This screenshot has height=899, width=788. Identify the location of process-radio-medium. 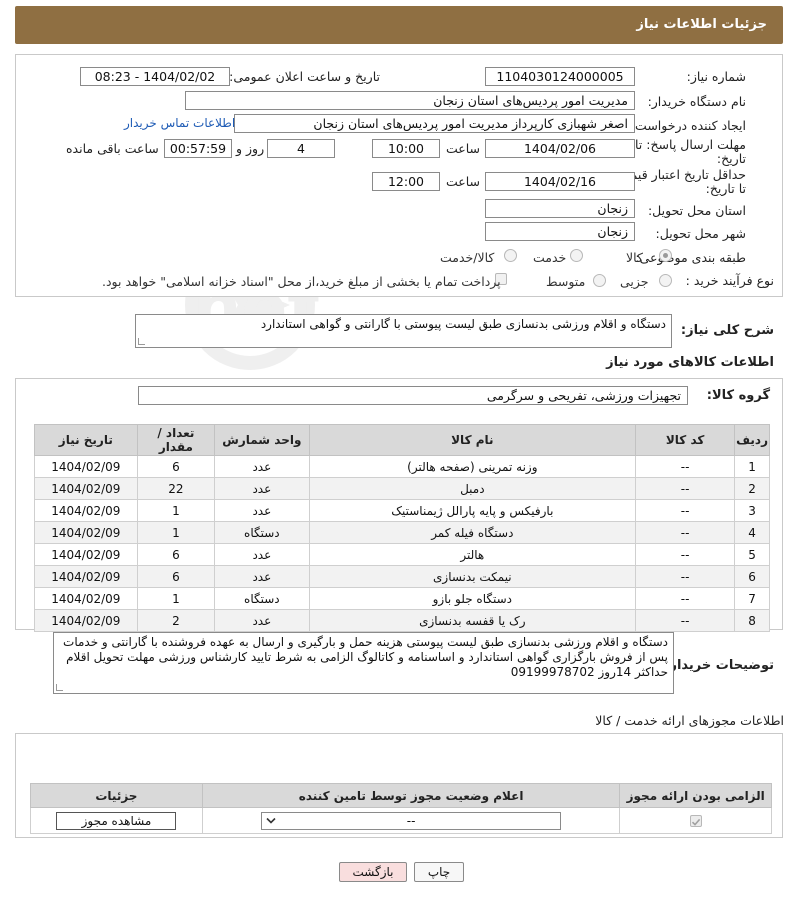
(599, 280).